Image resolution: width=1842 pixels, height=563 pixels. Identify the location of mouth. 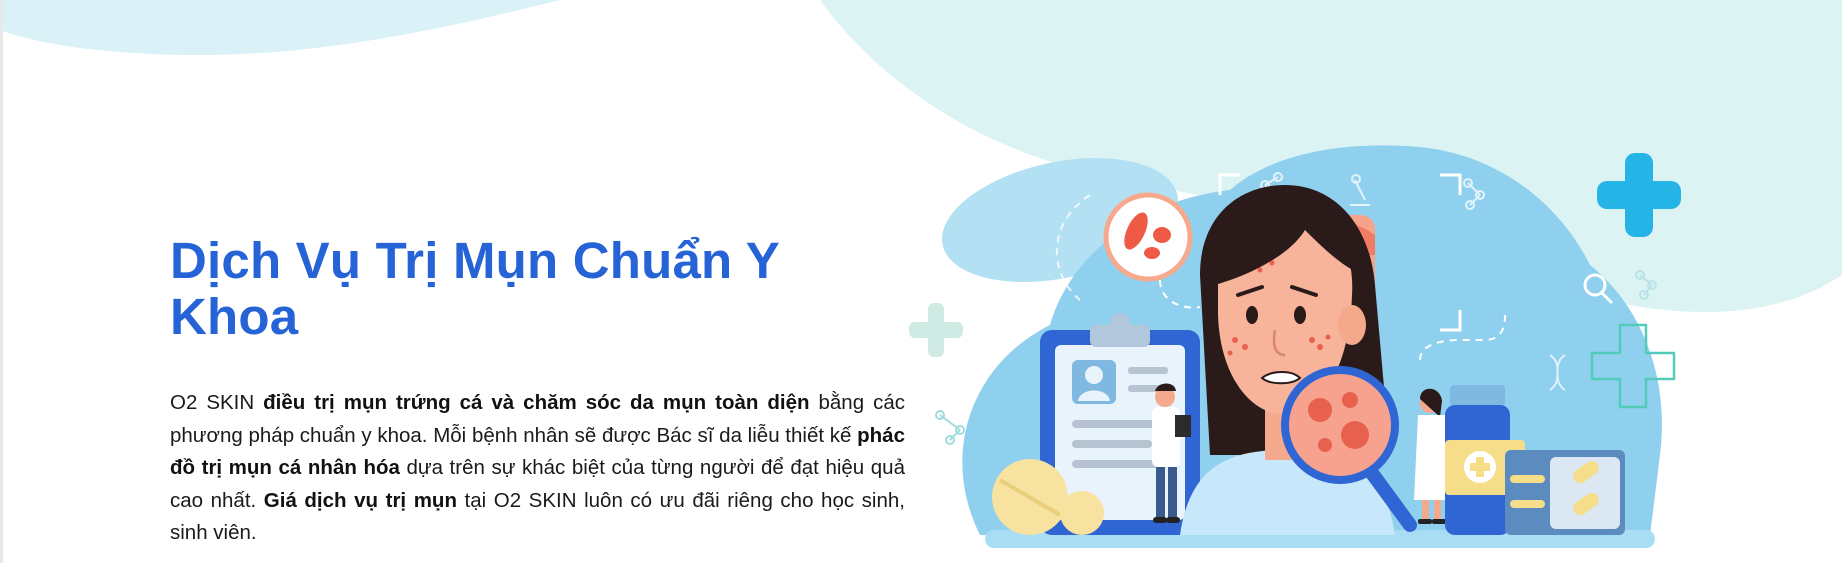
(1281, 378).